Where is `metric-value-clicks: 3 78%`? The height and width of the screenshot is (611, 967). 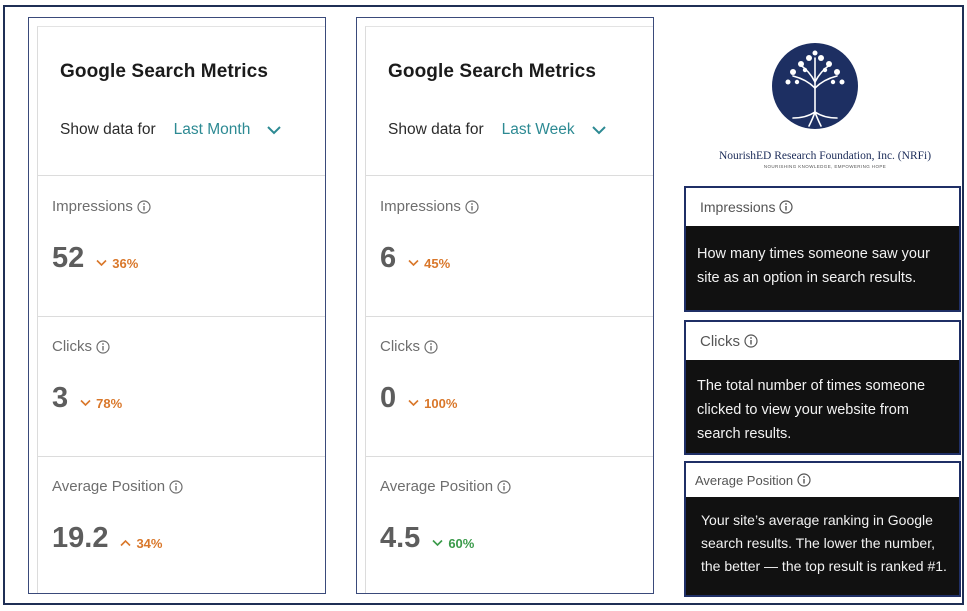
metric-value-clicks: 3 78% is located at coordinates (87, 398).